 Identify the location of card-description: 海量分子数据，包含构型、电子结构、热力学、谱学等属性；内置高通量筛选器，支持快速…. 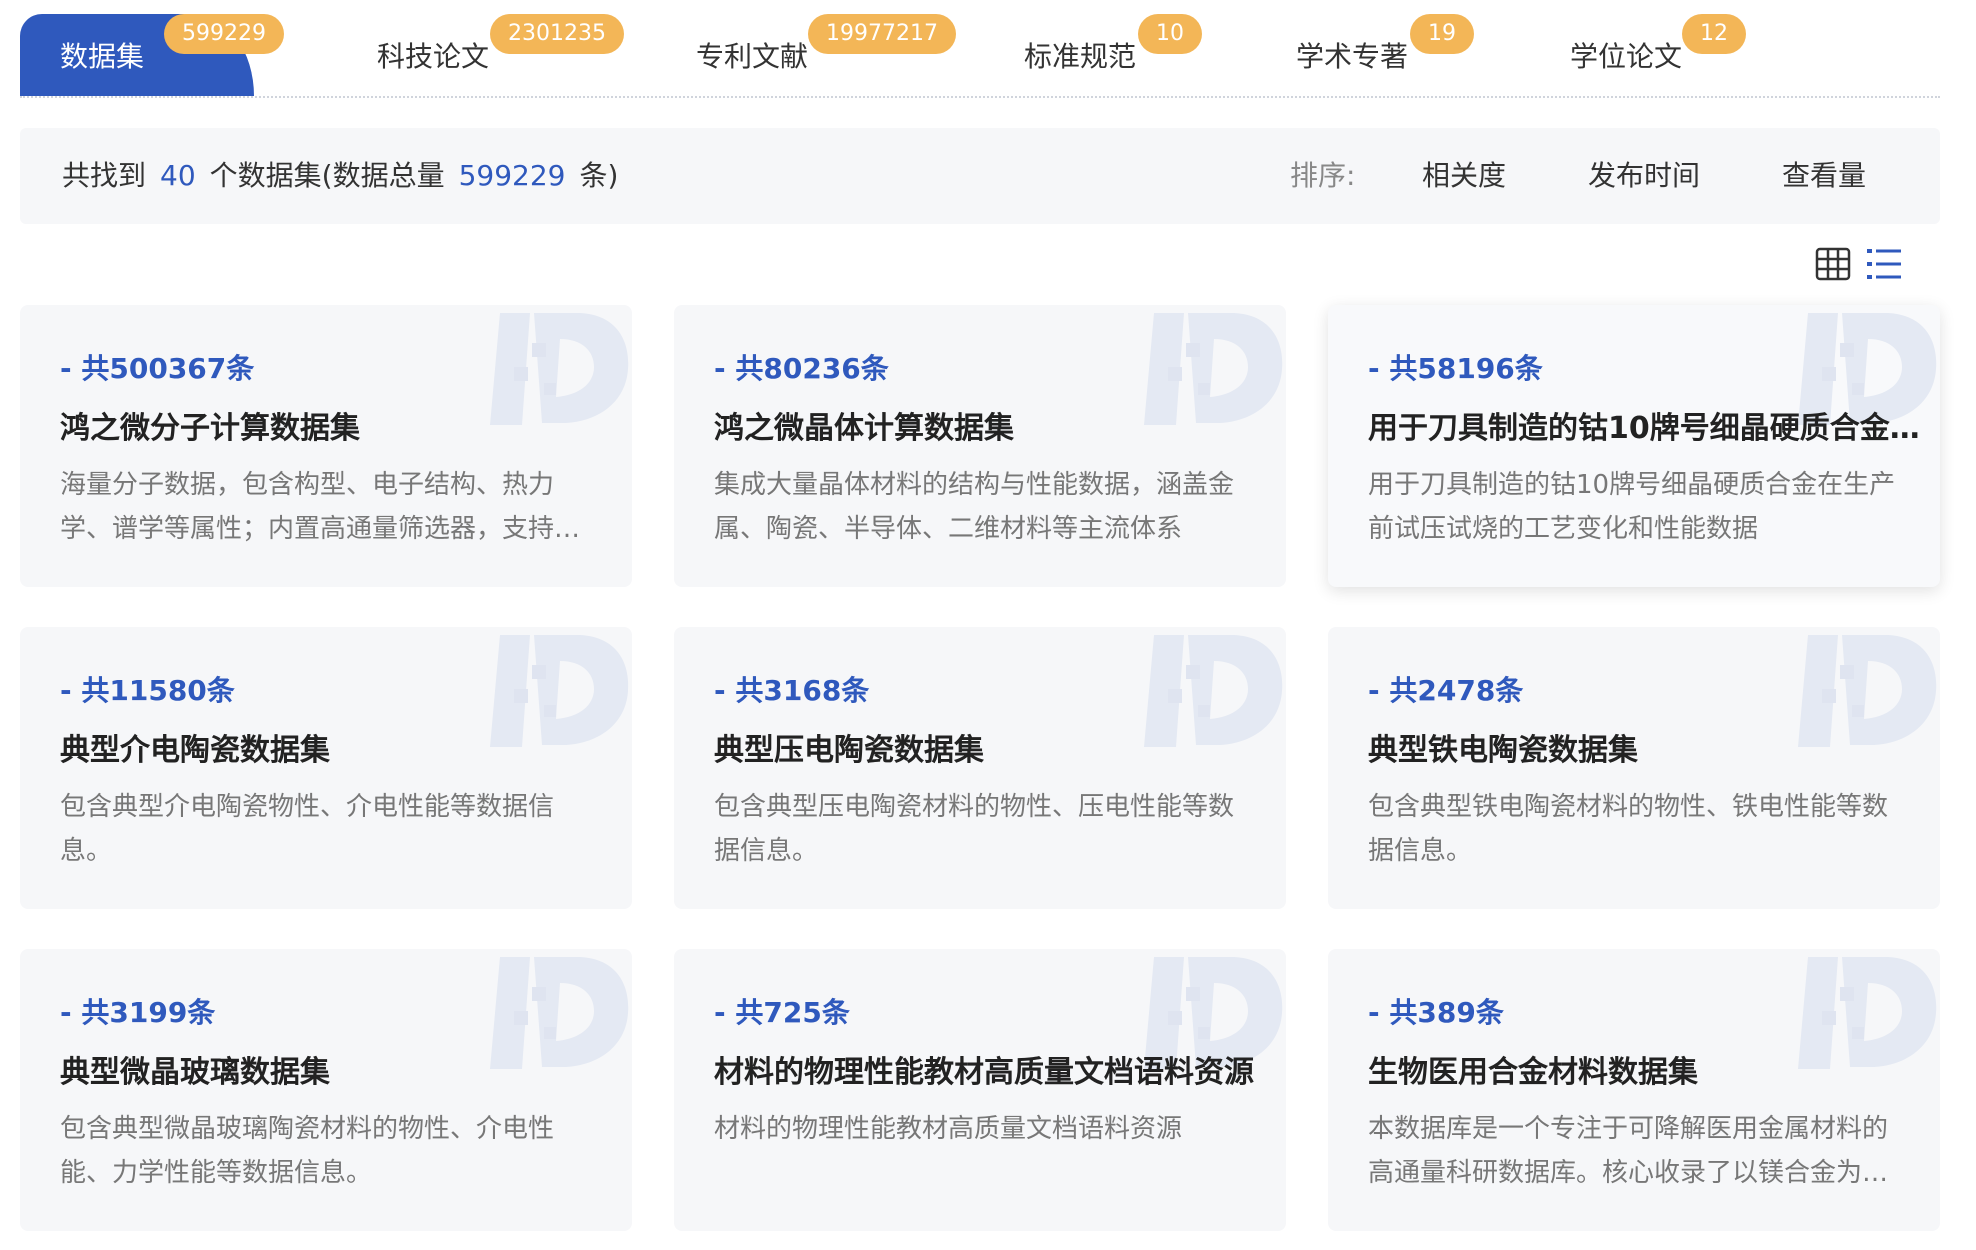
(320, 507).